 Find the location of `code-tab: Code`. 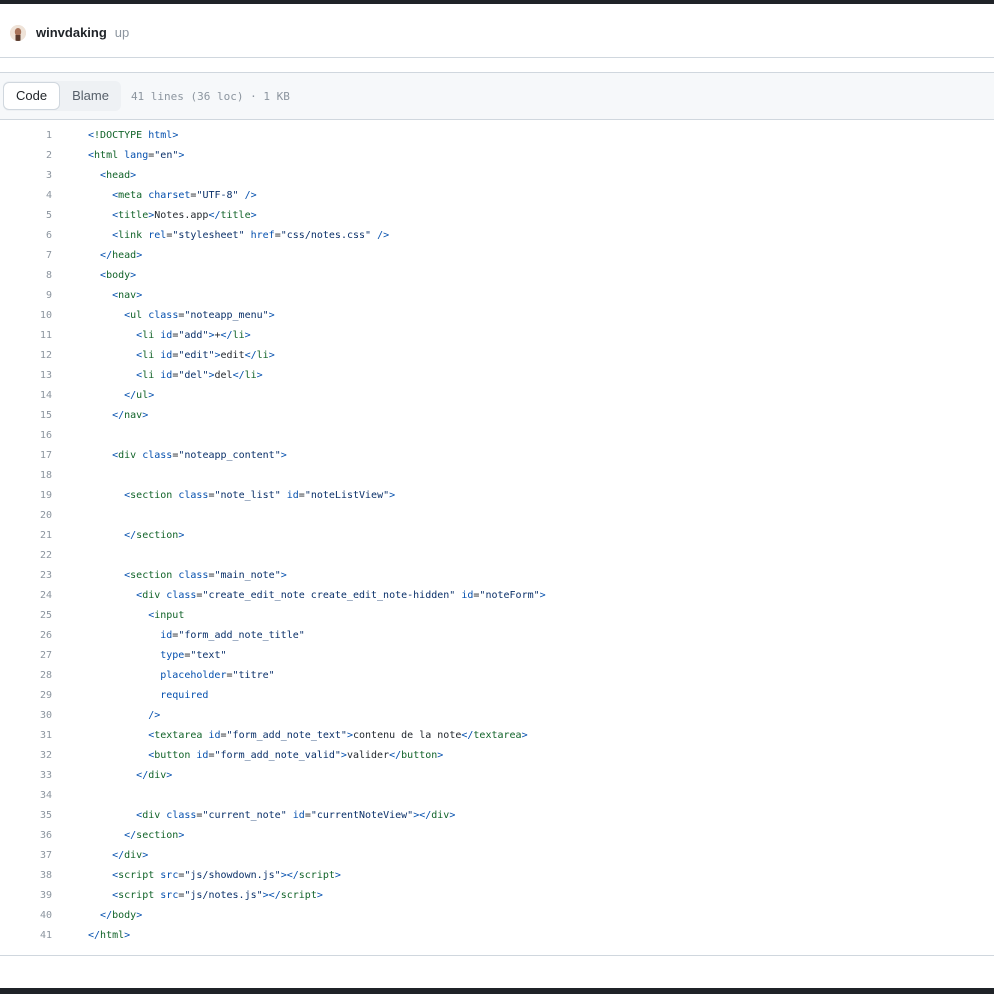

code-tab: Code is located at coordinates (32, 96).